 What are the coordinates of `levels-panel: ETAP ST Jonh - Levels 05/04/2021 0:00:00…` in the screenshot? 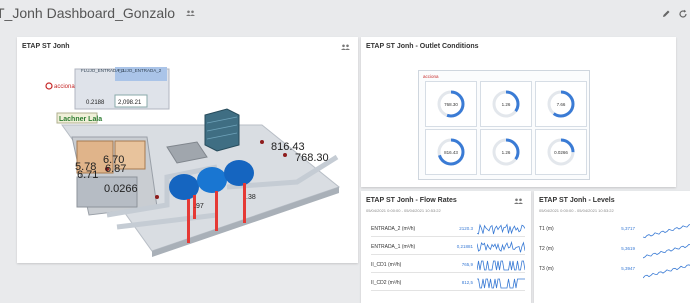 It's located at (612, 247).